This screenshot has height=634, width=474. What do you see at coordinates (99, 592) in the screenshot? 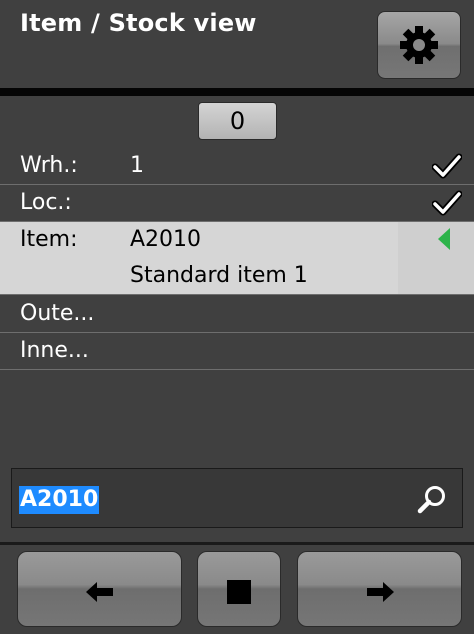
I see `arrow-left-icon` at bounding box center [99, 592].